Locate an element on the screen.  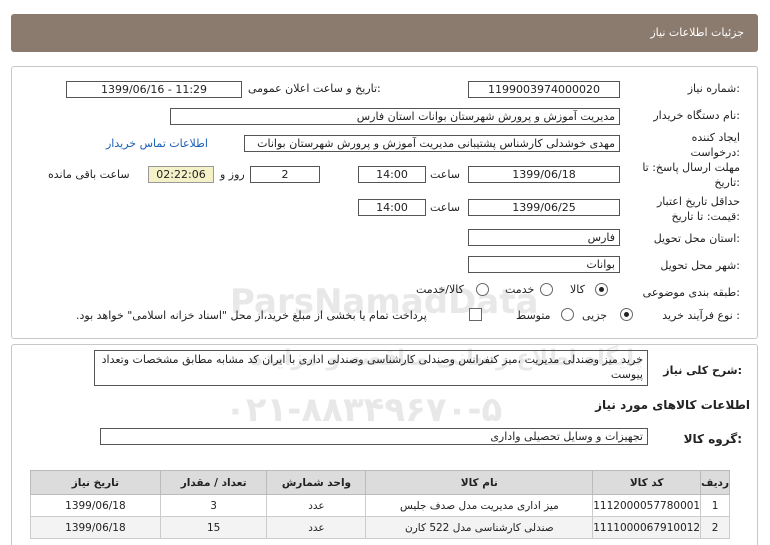
cell-goods-name: میز اداری مدیریت مدل صدف جلیس is located at coordinates (479, 505).